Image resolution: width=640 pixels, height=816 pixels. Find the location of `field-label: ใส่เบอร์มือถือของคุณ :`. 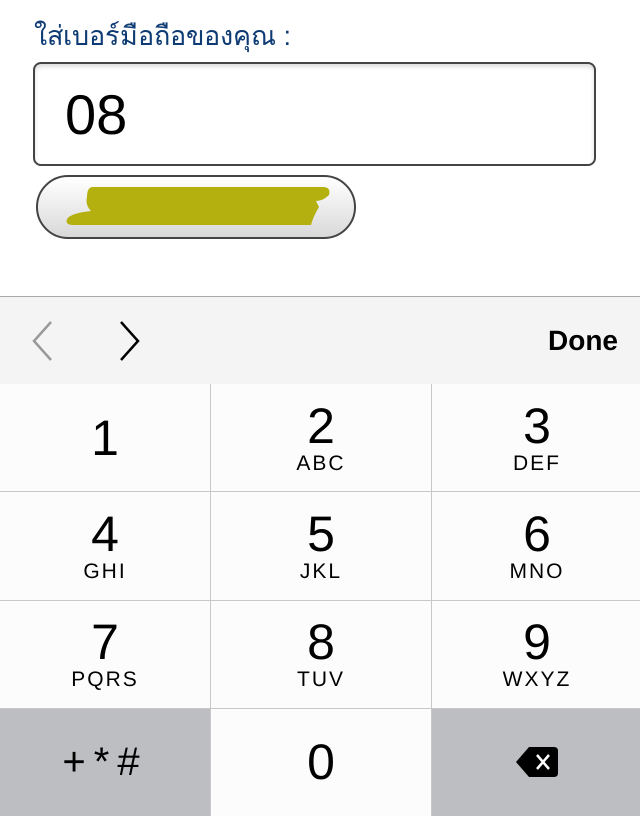

field-label: ใส่เบอร์มือถือของคุณ : is located at coordinates (163, 37).